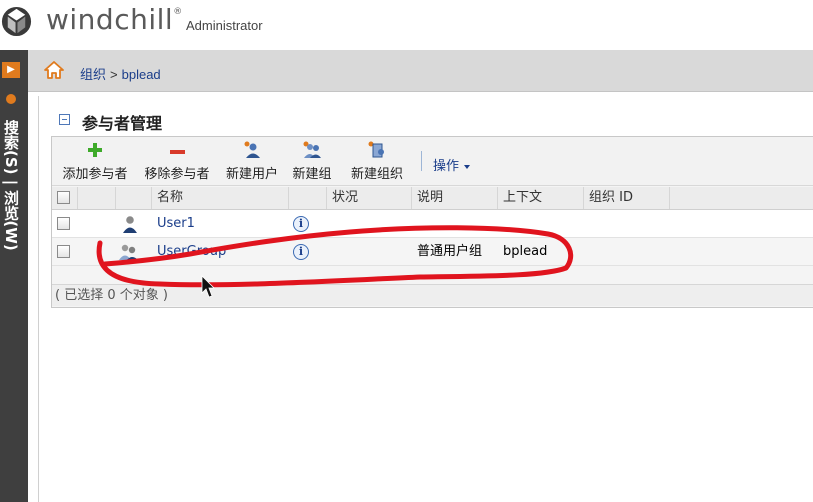 This screenshot has height=502, width=813. What do you see at coordinates (134, 198) in the screenshot?
I see `type-icon-column` at bounding box center [134, 198].